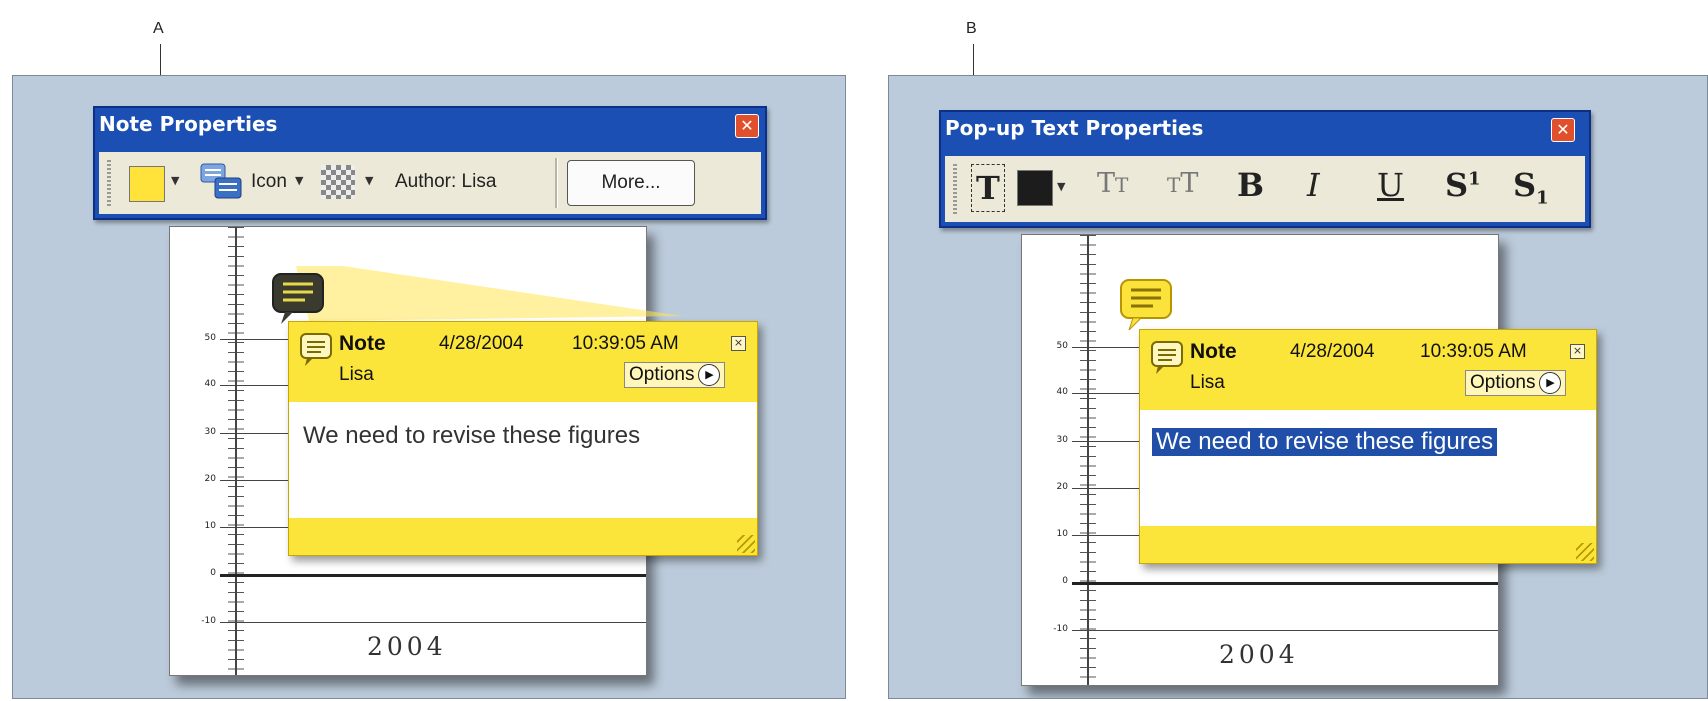 The height and width of the screenshot is (701, 1708). I want to click on color-dropdown-icon: ▼, so click(175, 180).